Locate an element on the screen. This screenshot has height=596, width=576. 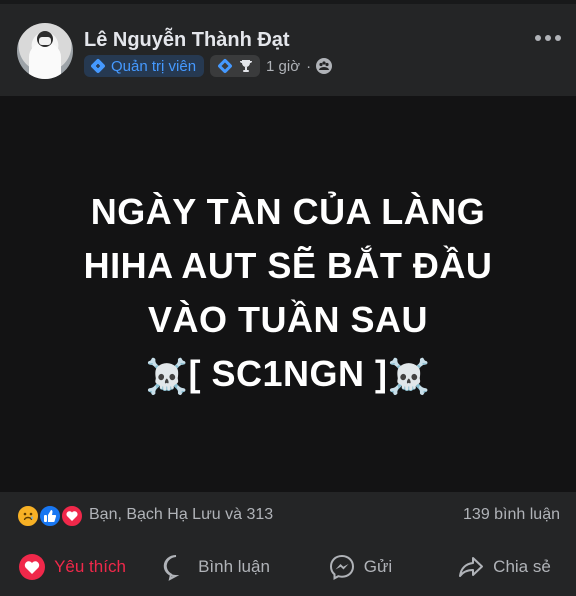
action-bar: Yêu thích Bình luận Gửi Chia sẻ is located at coordinates (288, 567).